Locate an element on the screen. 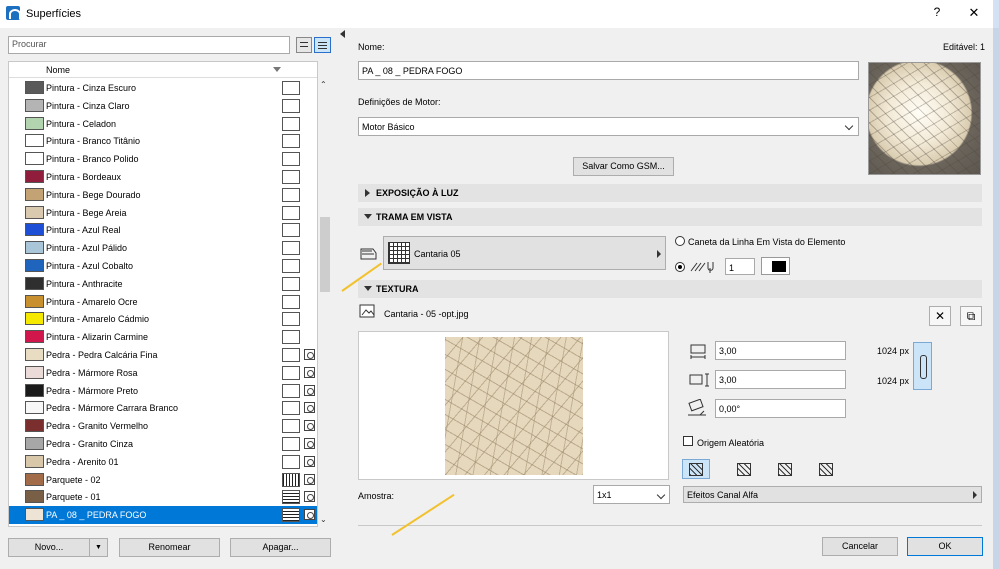 The image size is (999, 569). collapse-arrow-icon is located at coordinates (342, 34).